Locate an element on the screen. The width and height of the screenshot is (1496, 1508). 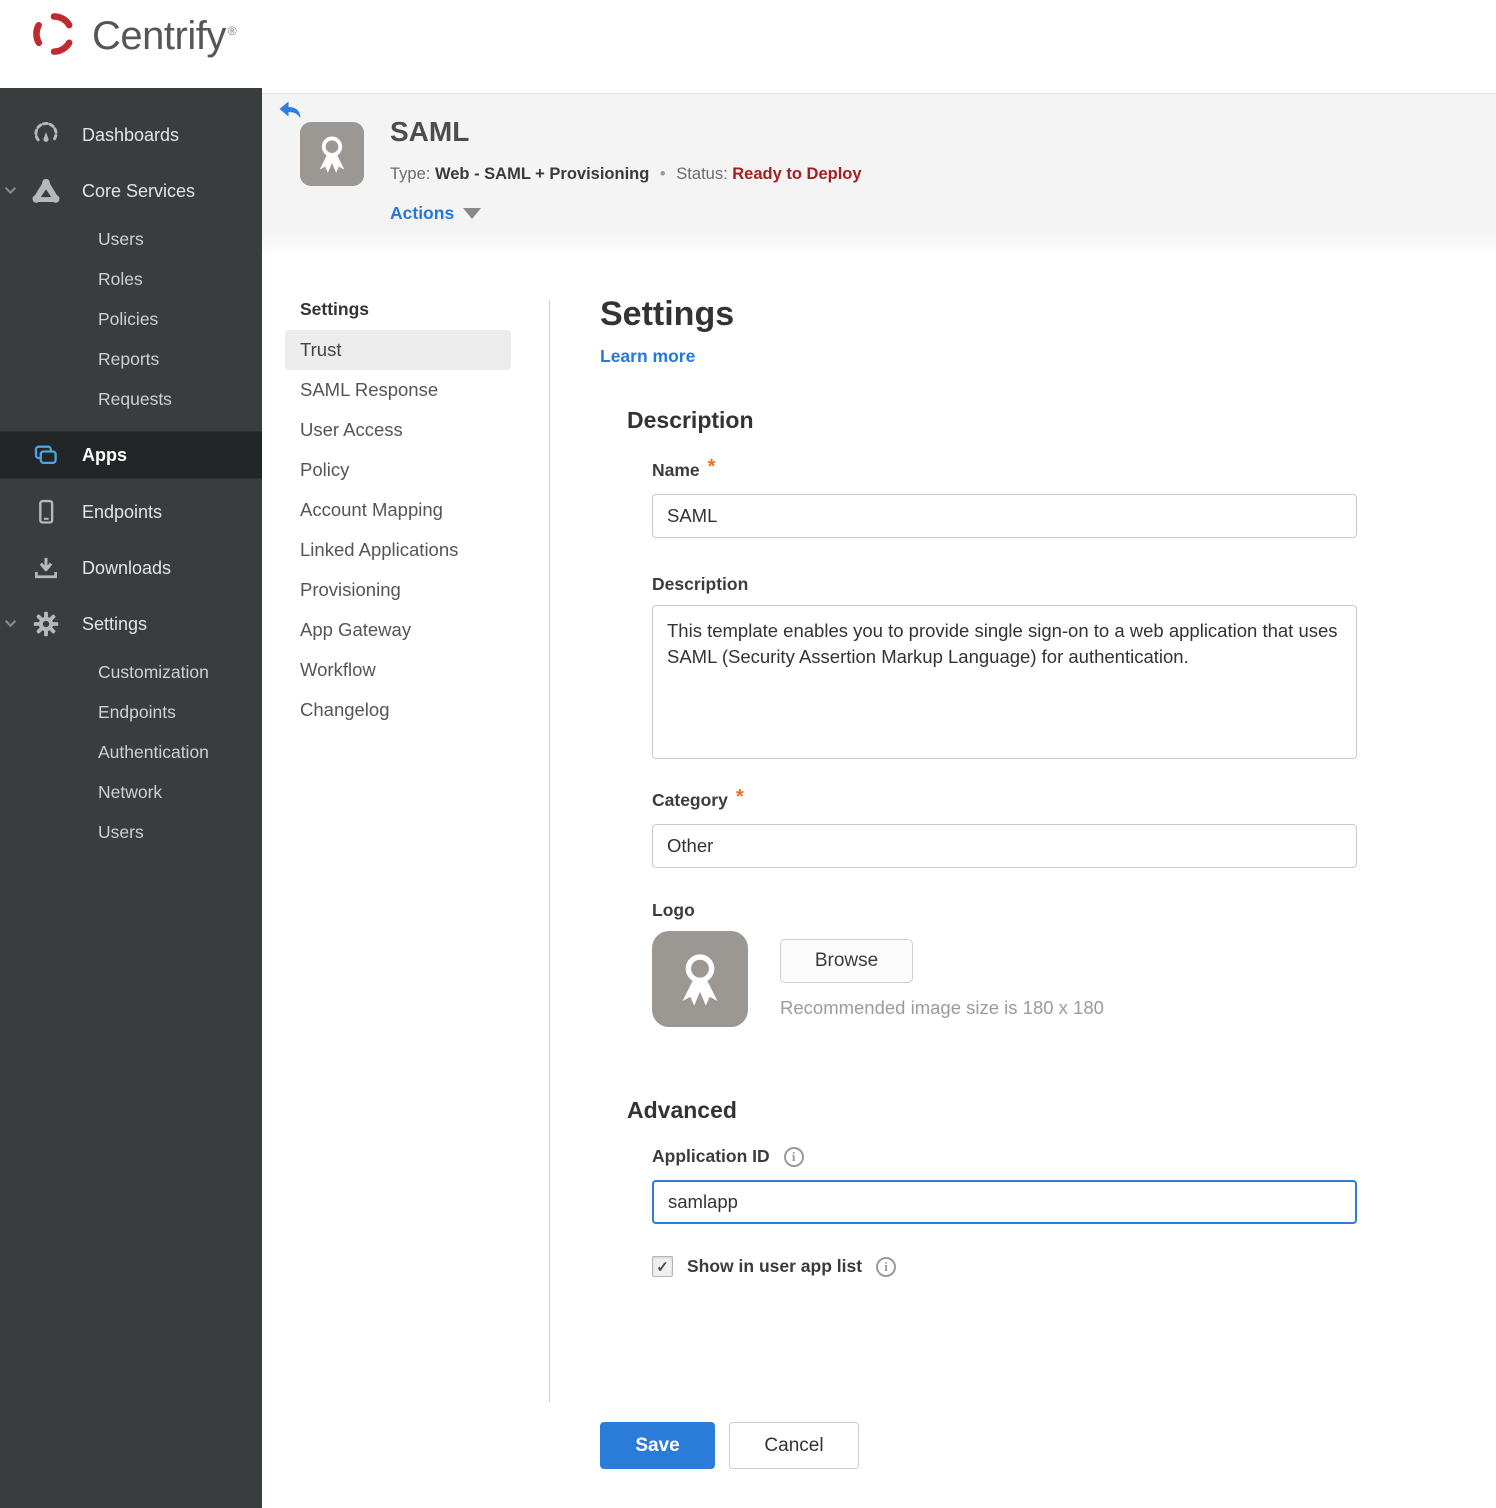
tab-trust: Trust is located at coordinates (398, 350).